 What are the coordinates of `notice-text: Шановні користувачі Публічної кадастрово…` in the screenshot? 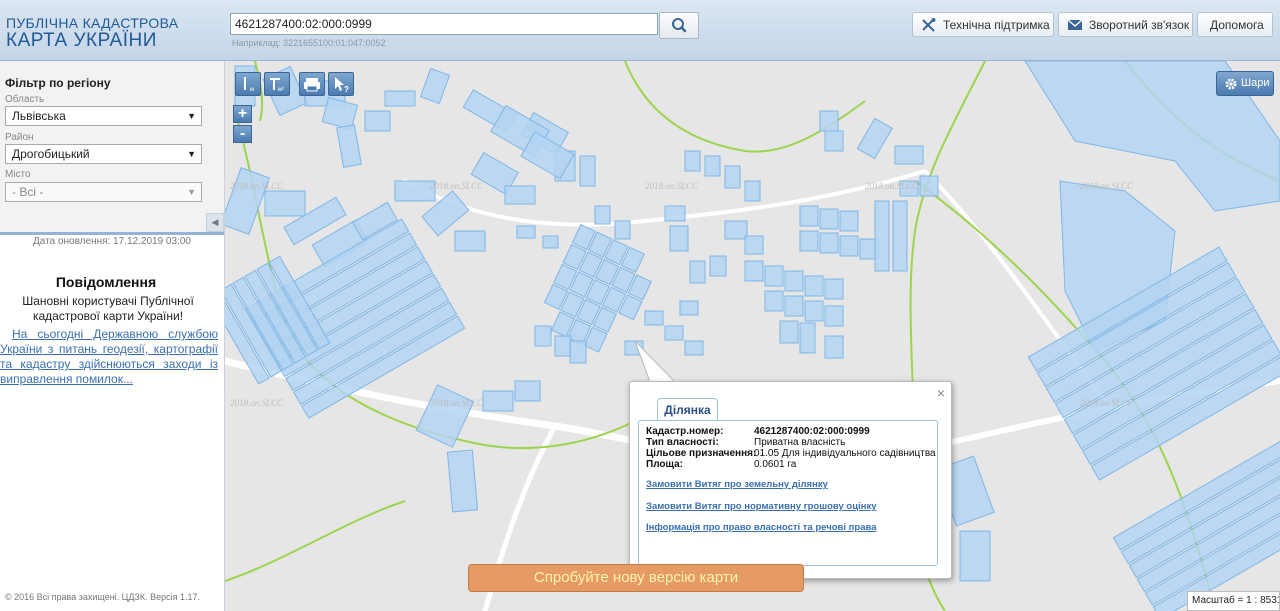 It's located at (108, 308).